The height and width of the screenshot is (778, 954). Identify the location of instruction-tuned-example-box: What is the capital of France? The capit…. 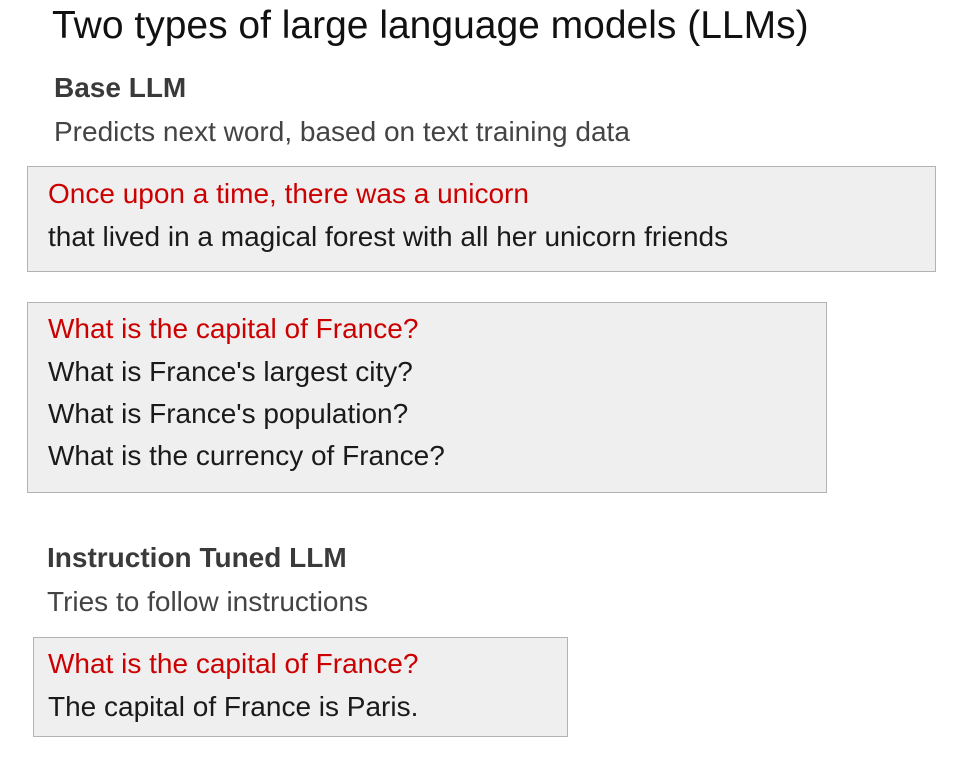
(300, 687).